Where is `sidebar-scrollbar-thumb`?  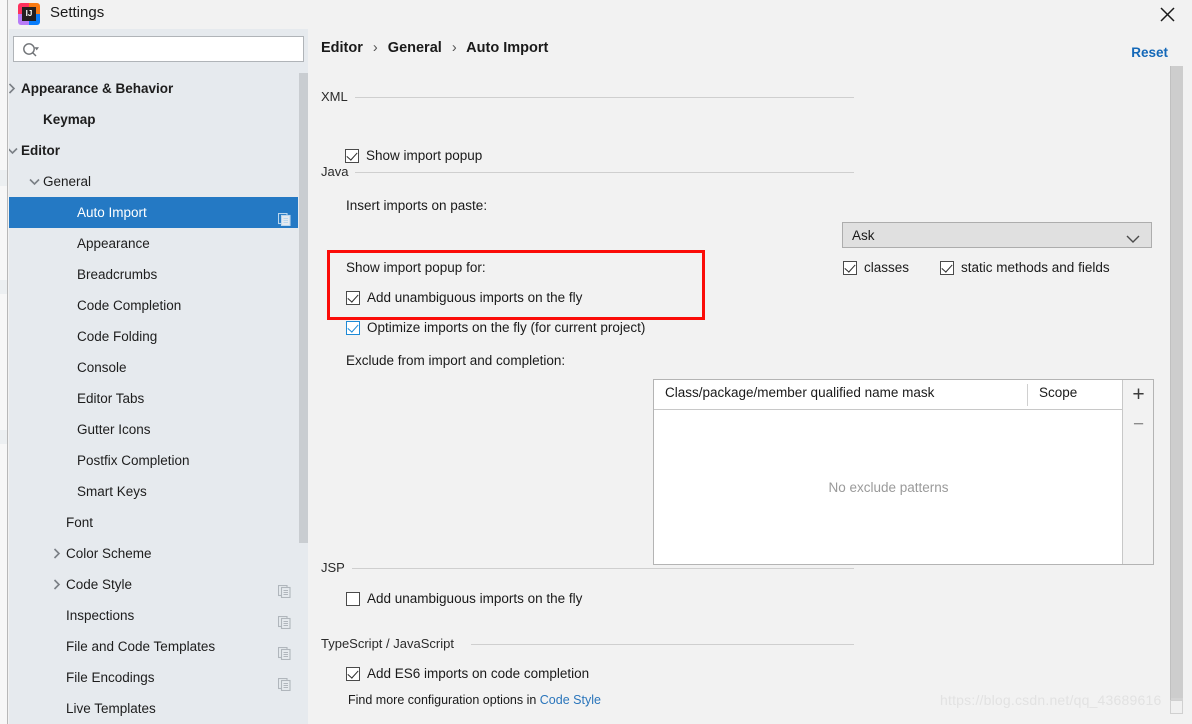
sidebar-scrollbar-thumb is located at coordinates (303, 308).